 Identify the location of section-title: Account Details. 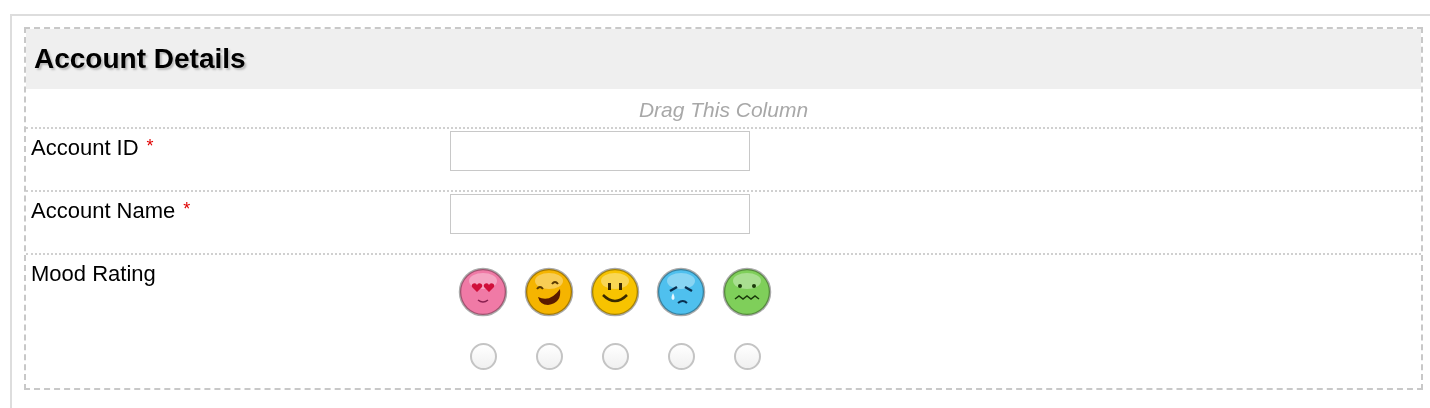
(140, 59).